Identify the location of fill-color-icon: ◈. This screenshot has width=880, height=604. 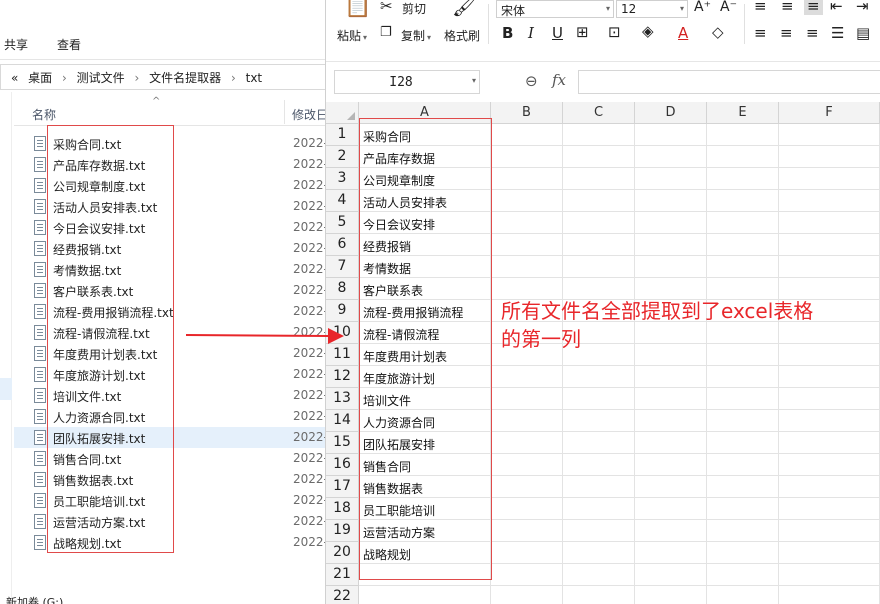
(648, 31).